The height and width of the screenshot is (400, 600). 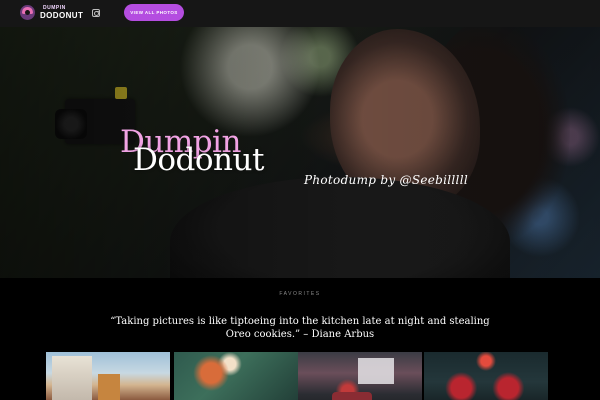 What do you see at coordinates (376, 371) in the screenshot?
I see `thumbnail-sign` at bounding box center [376, 371].